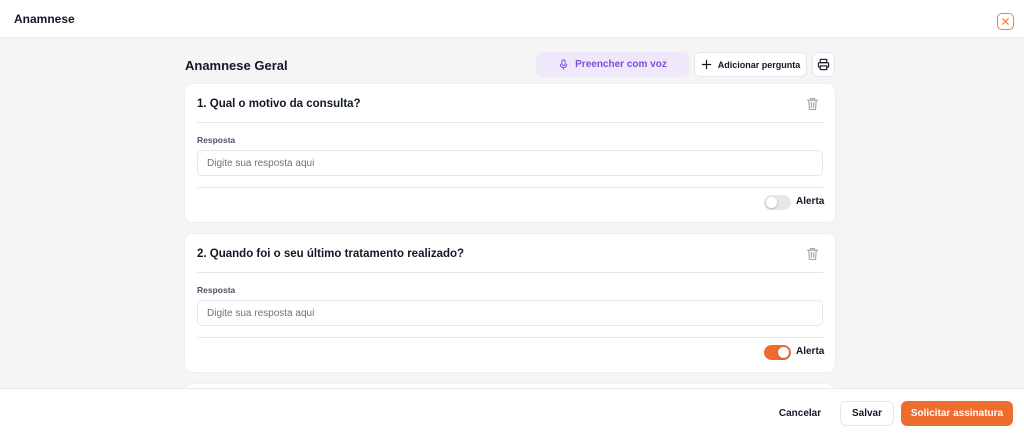 This screenshot has height=433, width=1024. What do you see at coordinates (867, 413) in the screenshot?
I see `save-button: Salvar` at bounding box center [867, 413].